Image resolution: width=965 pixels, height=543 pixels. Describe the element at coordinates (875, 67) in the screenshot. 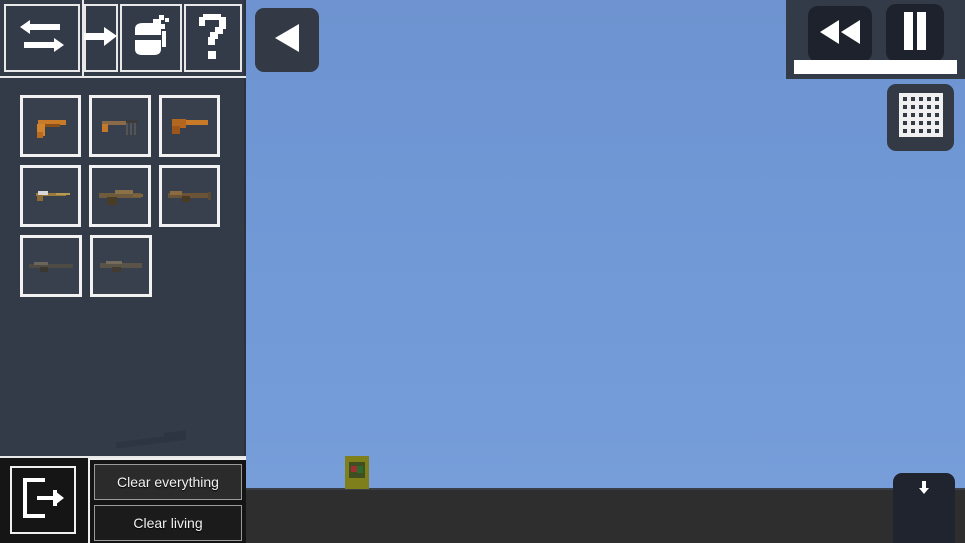

I see `timeline-seek-bar` at that location.